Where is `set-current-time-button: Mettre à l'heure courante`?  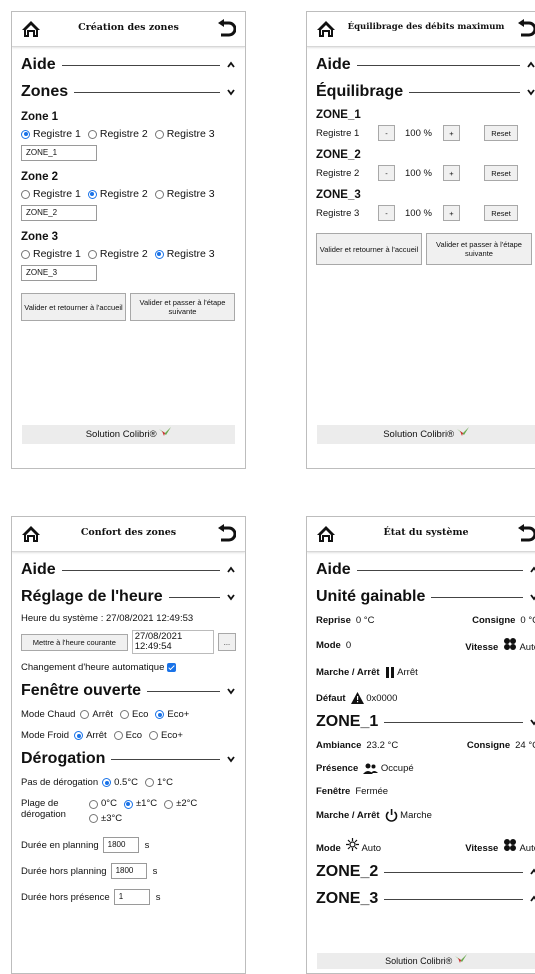
set-current-time-button: Mettre à l'heure courante is located at coordinates (74, 642).